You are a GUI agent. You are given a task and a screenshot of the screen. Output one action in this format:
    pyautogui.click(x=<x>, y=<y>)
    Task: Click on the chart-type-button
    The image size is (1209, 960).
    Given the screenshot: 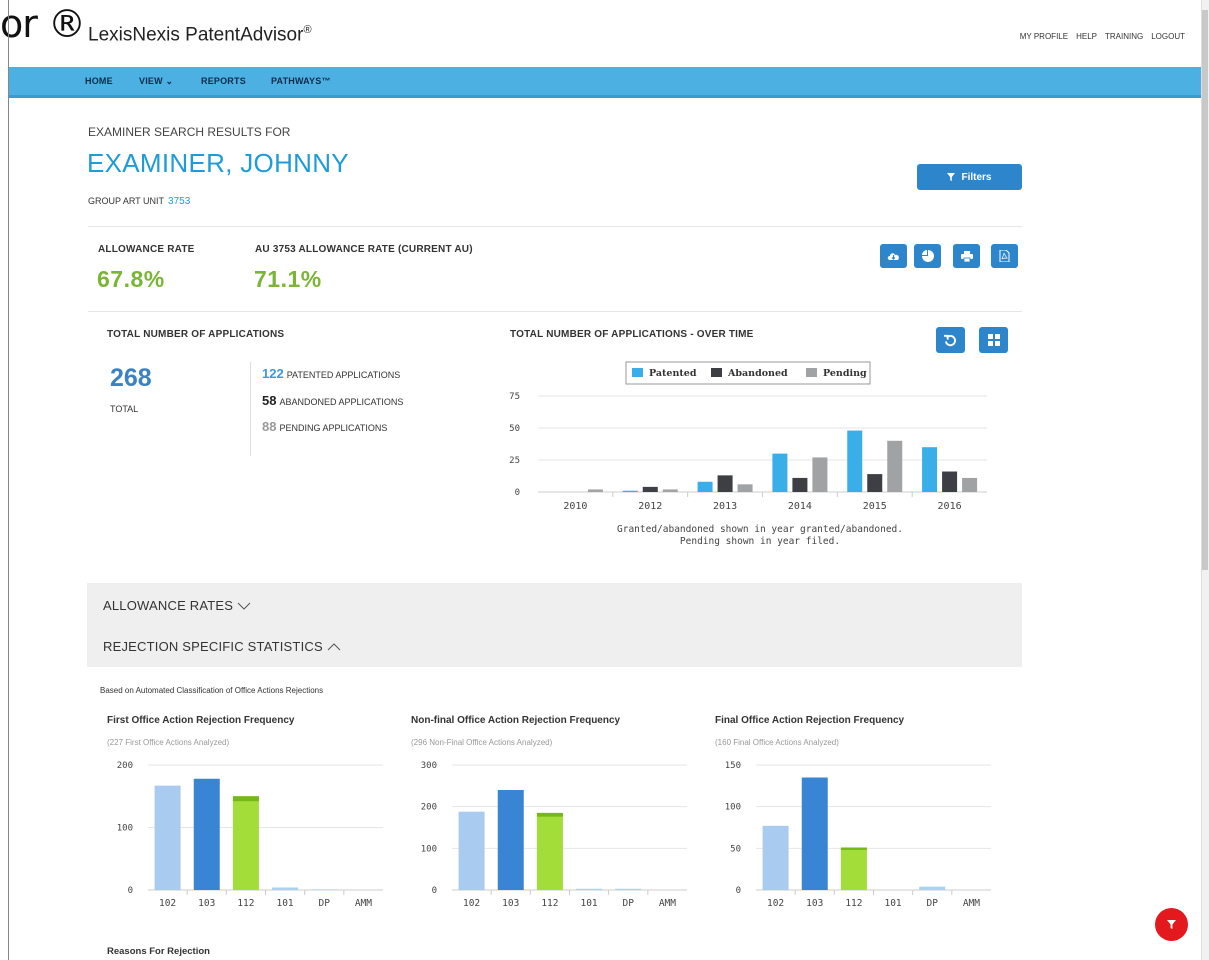 What is the action you would take?
    pyautogui.click(x=927, y=256)
    